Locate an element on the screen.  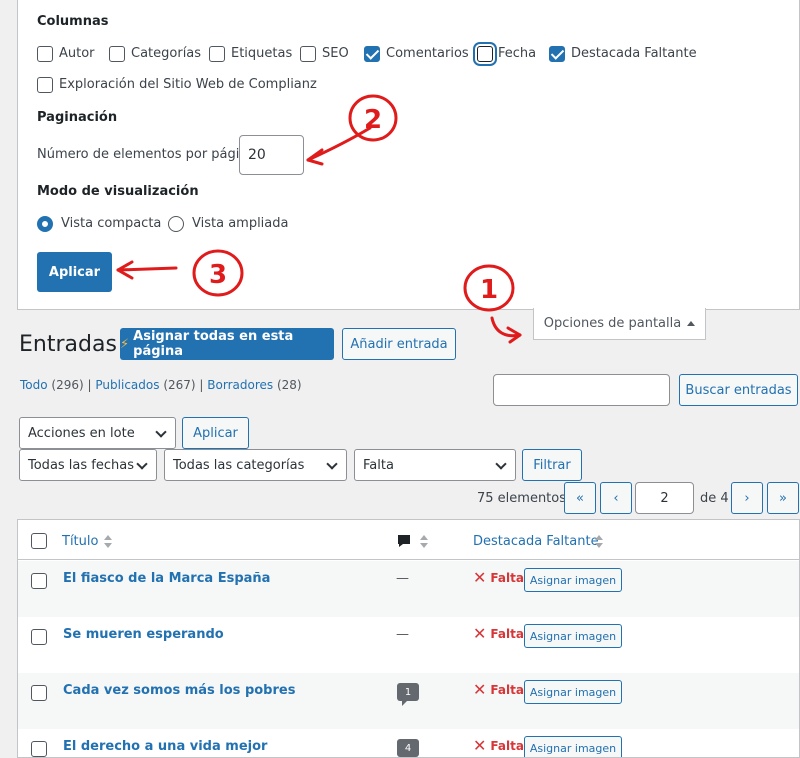
filter-drafts-count: (28) is located at coordinates (289, 385).